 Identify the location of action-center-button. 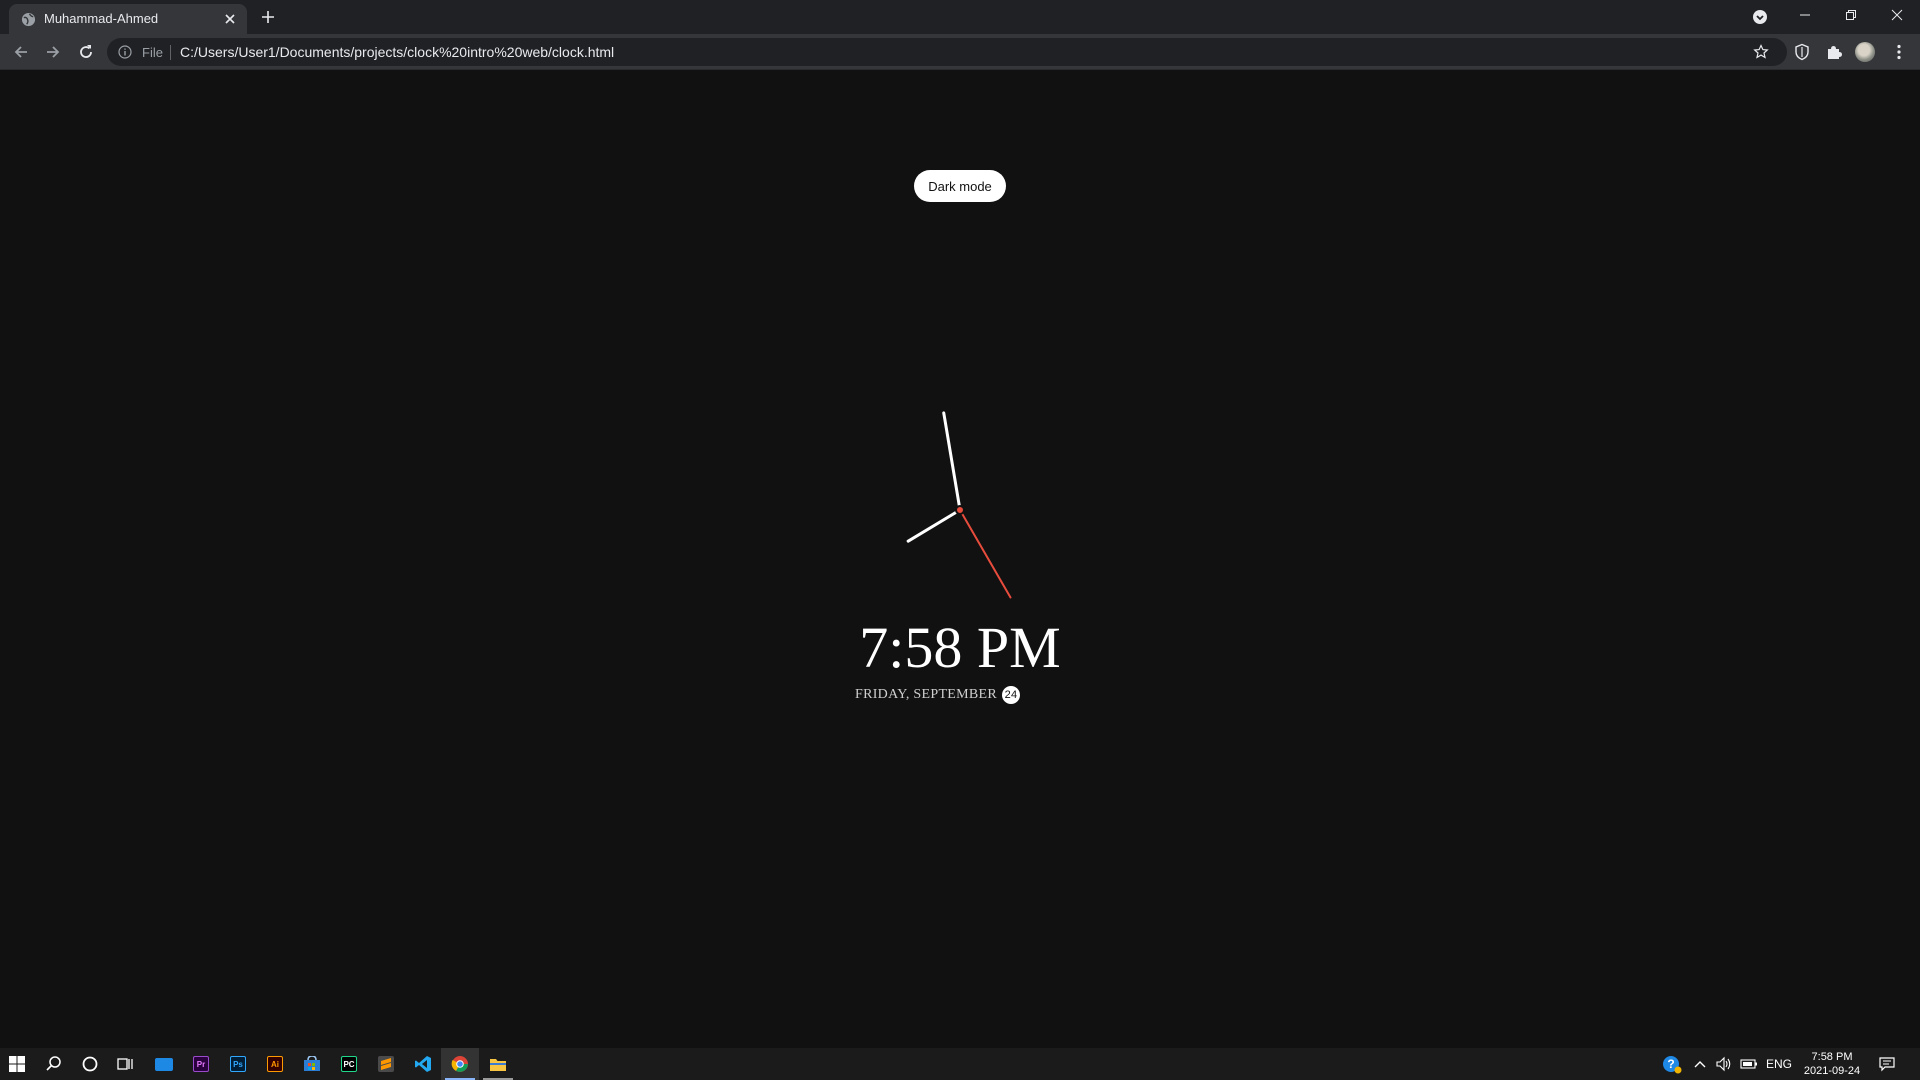
(1887, 1064).